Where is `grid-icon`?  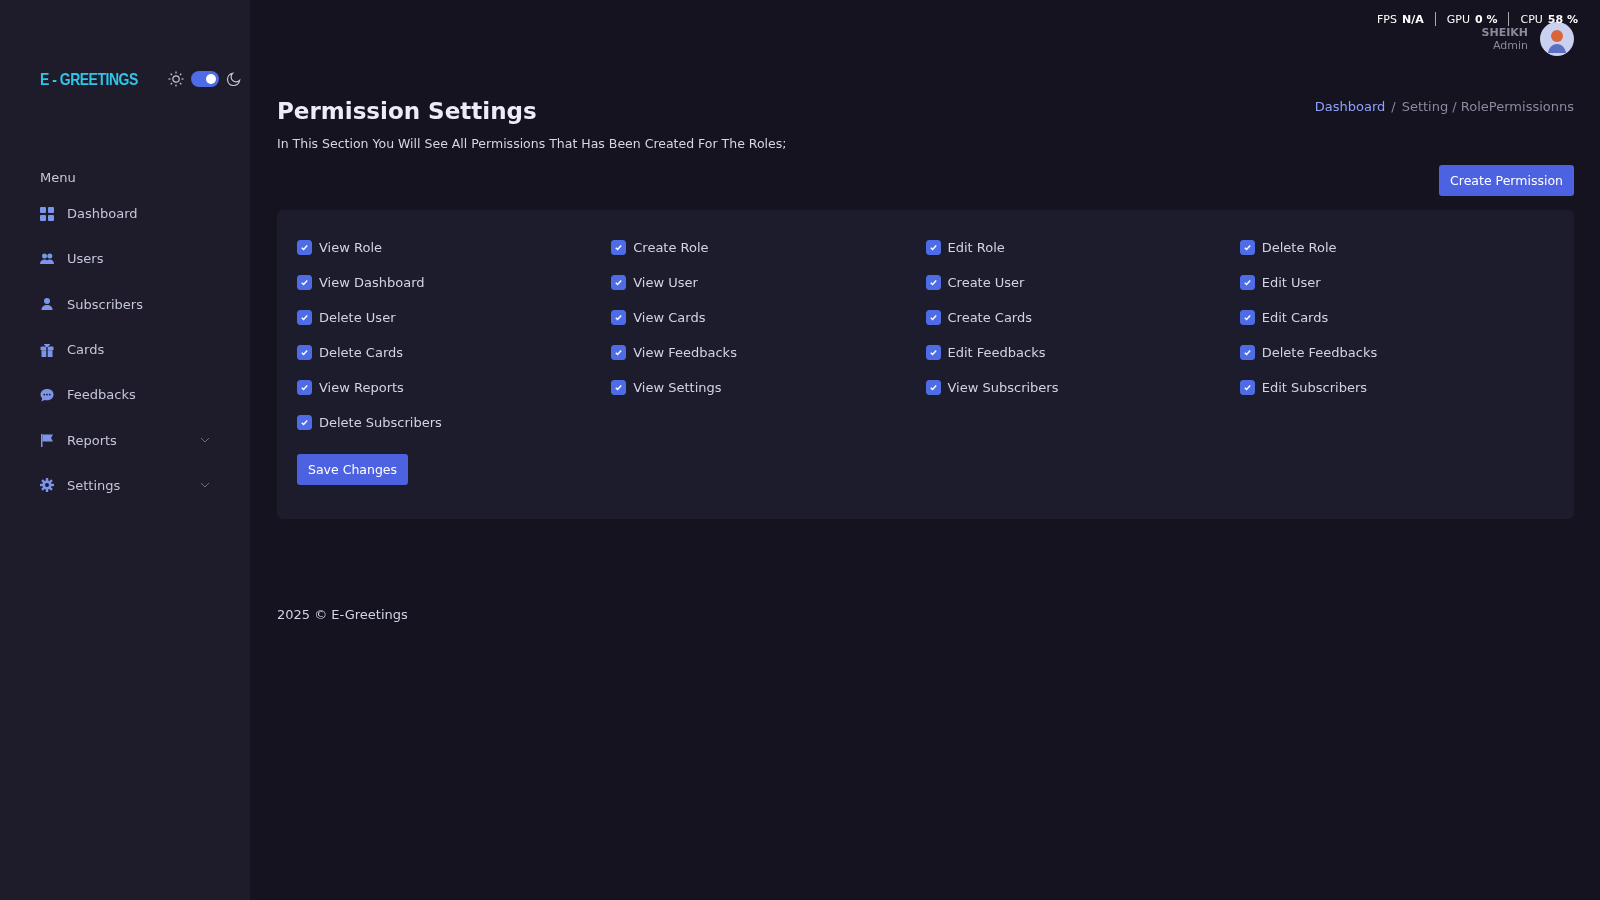 grid-icon is located at coordinates (47, 213).